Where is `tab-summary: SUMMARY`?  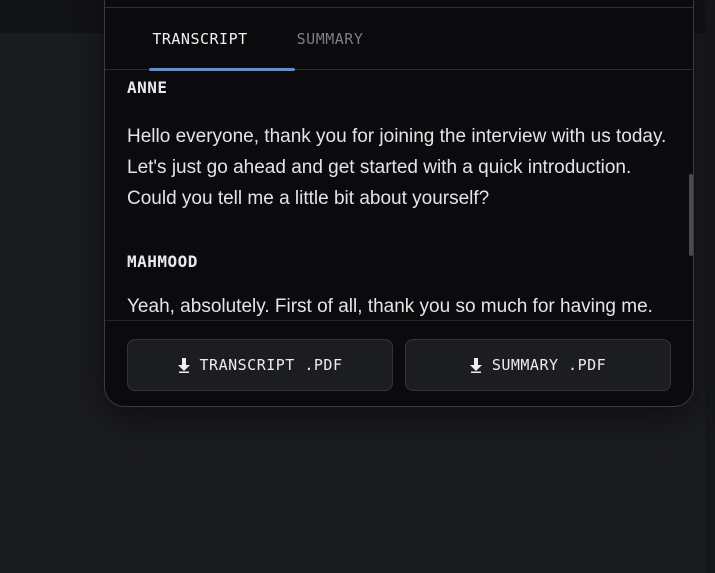 tab-summary: SUMMARY is located at coordinates (330, 39).